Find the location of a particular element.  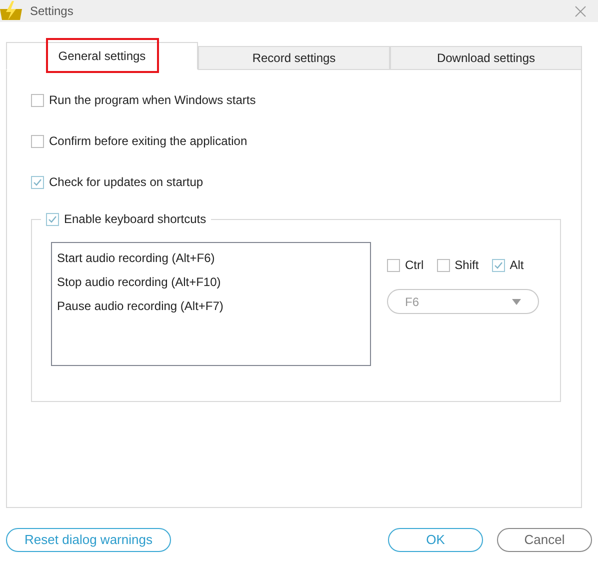

option-label: Check for updates on startup is located at coordinates (126, 182).